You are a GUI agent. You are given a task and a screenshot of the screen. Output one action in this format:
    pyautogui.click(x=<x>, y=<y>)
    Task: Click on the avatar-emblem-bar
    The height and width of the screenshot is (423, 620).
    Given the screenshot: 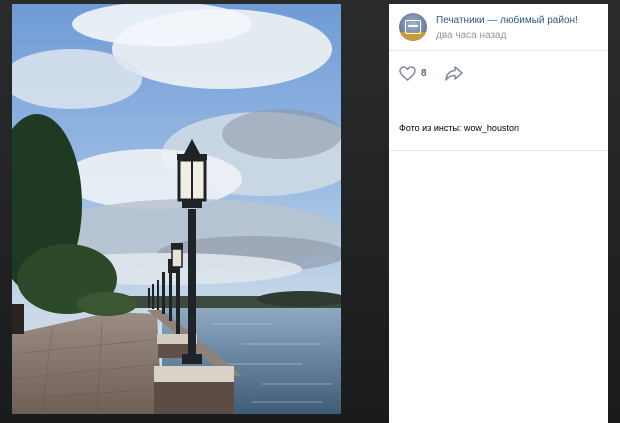 What is the action you would take?
    pyautogui.click(x=413, y=26)
    